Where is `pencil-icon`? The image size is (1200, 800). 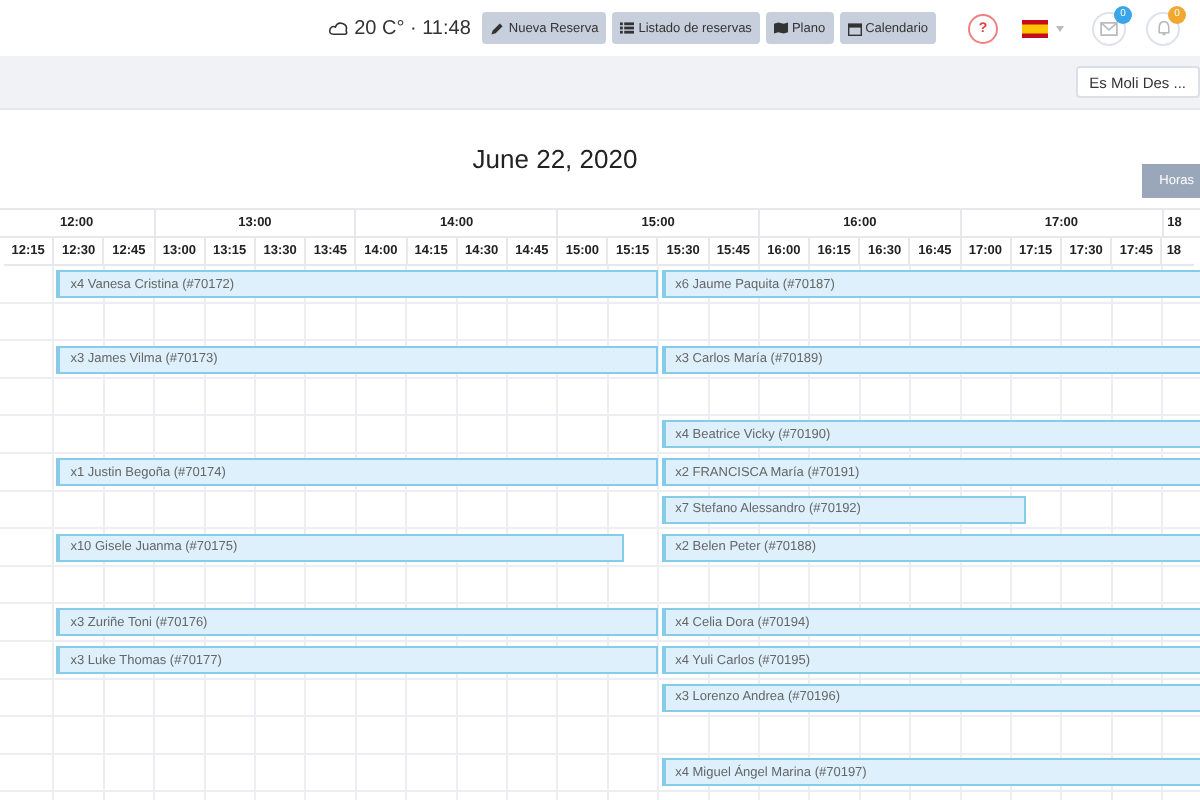
pencil-icon is located at coordinates (497, 28).